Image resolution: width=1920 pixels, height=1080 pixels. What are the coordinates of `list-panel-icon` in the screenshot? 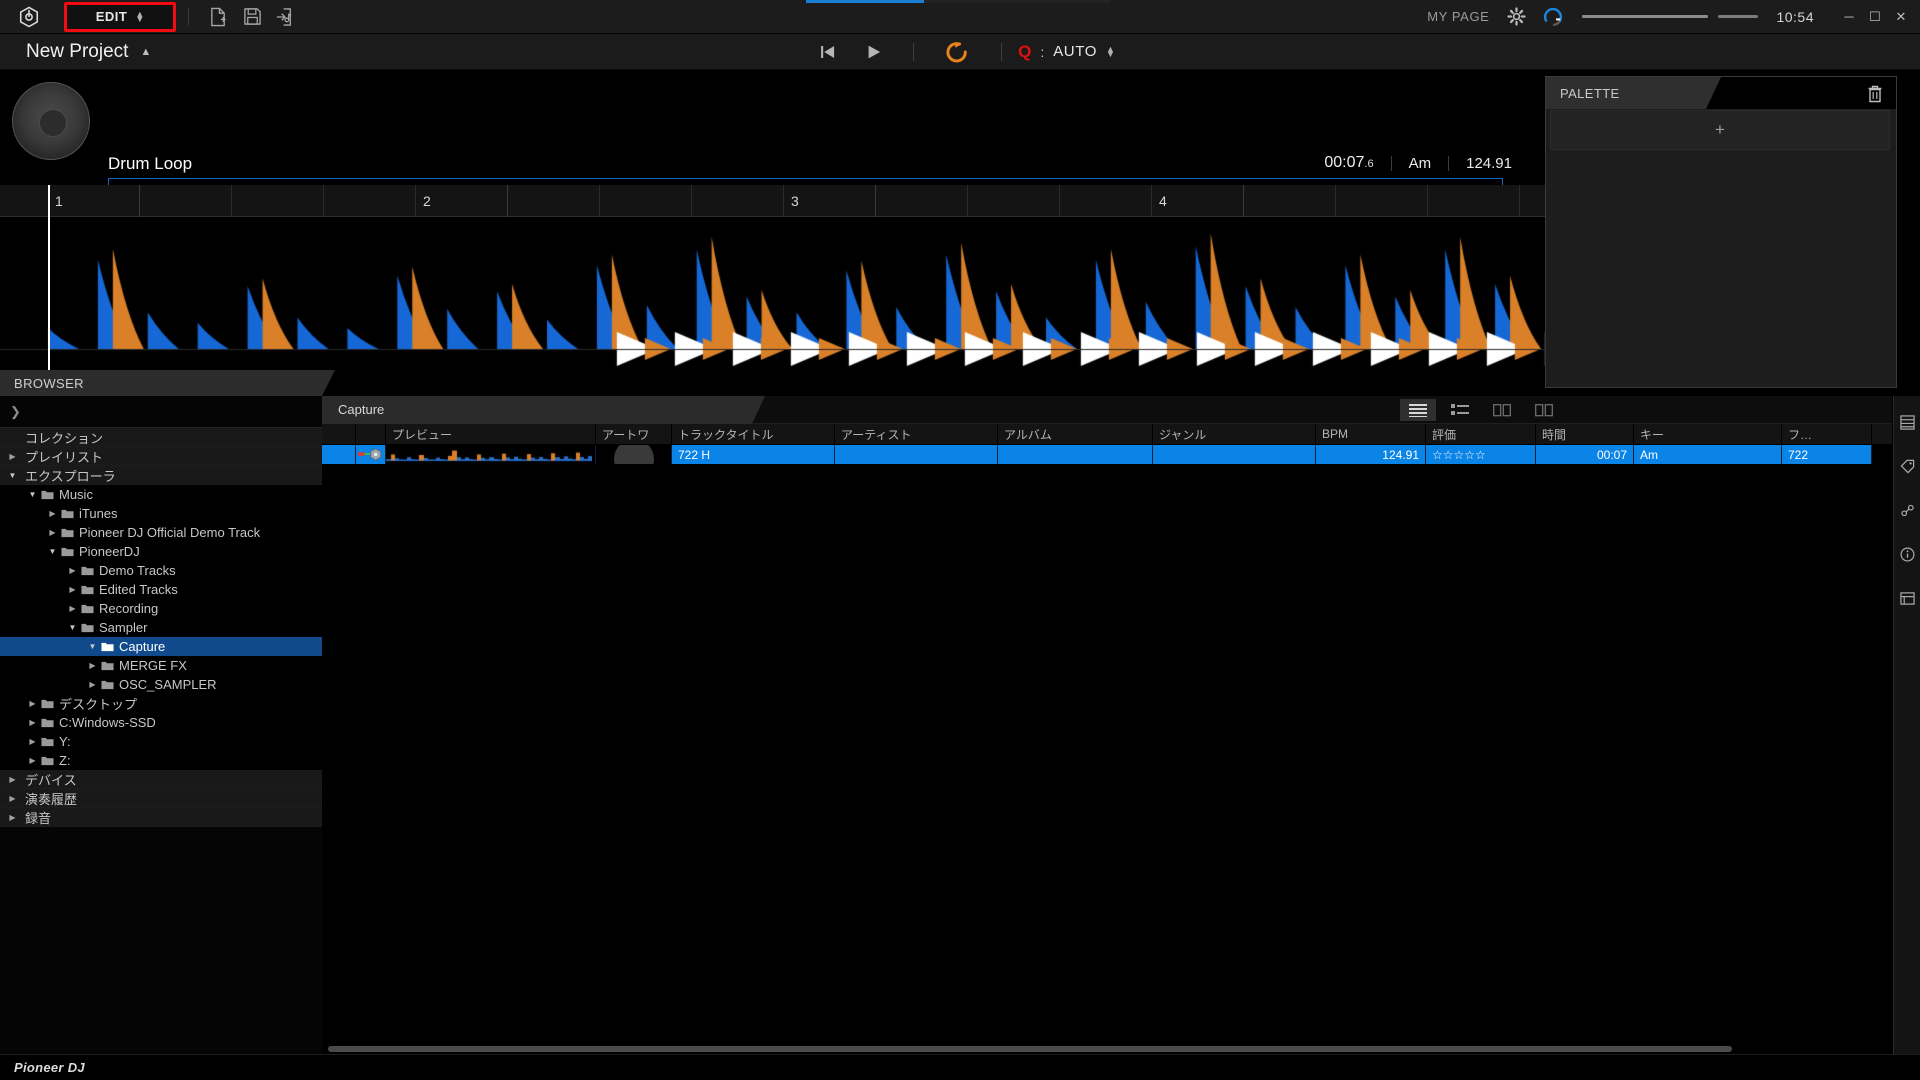 It's located at (1907, 422).